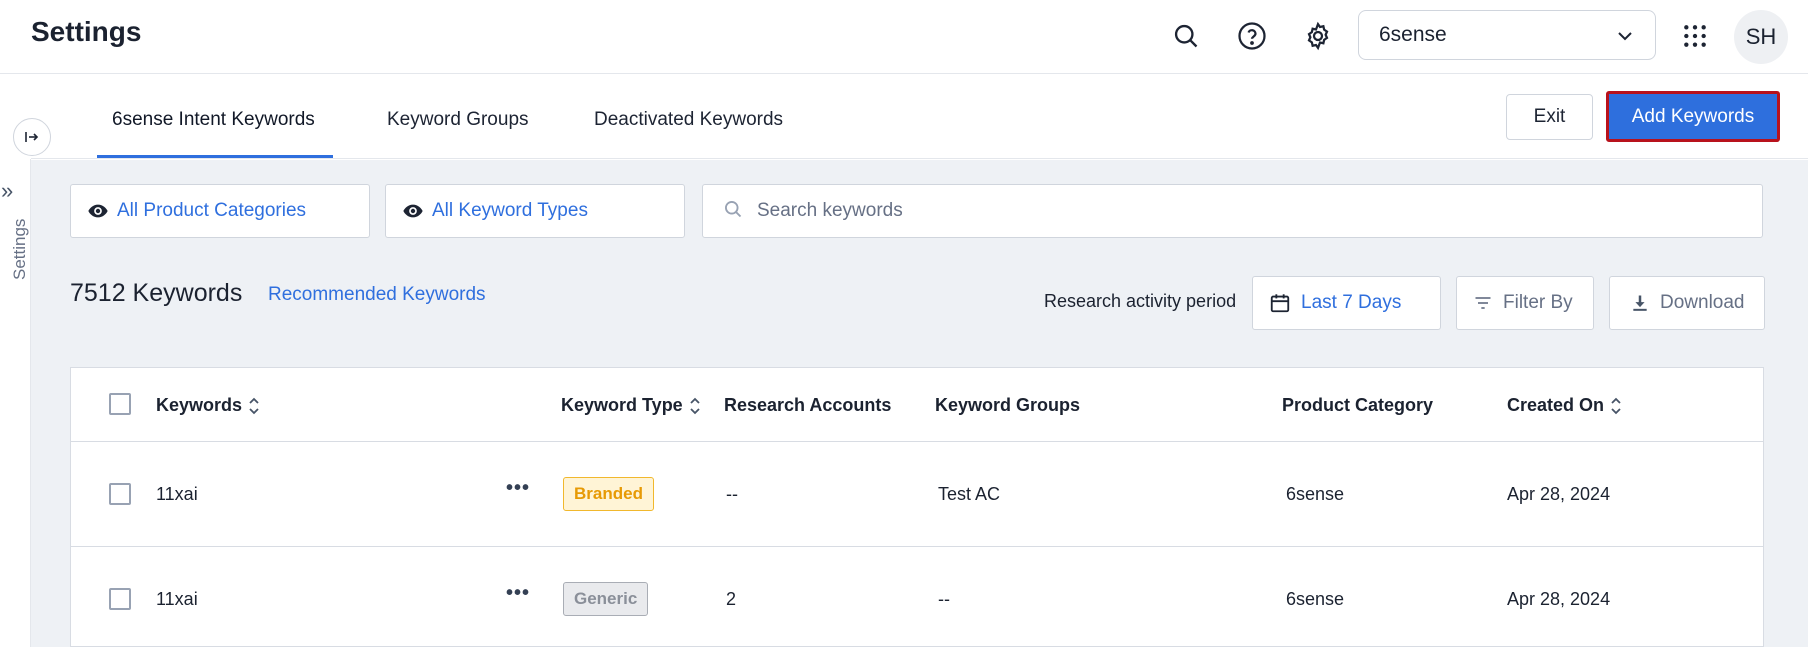  Describe the element at coordinates (969, 494) in the screenshot. I see `keyword-groups-cell: Test AC` at that location.